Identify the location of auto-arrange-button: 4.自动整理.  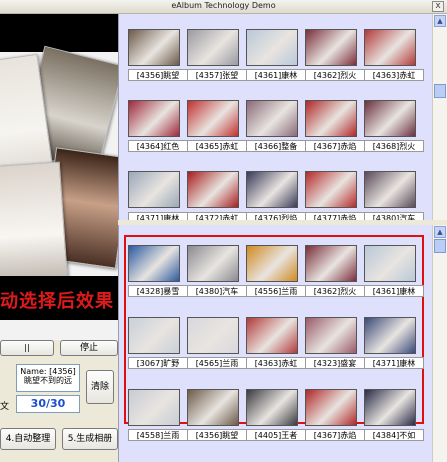
(28, 439).